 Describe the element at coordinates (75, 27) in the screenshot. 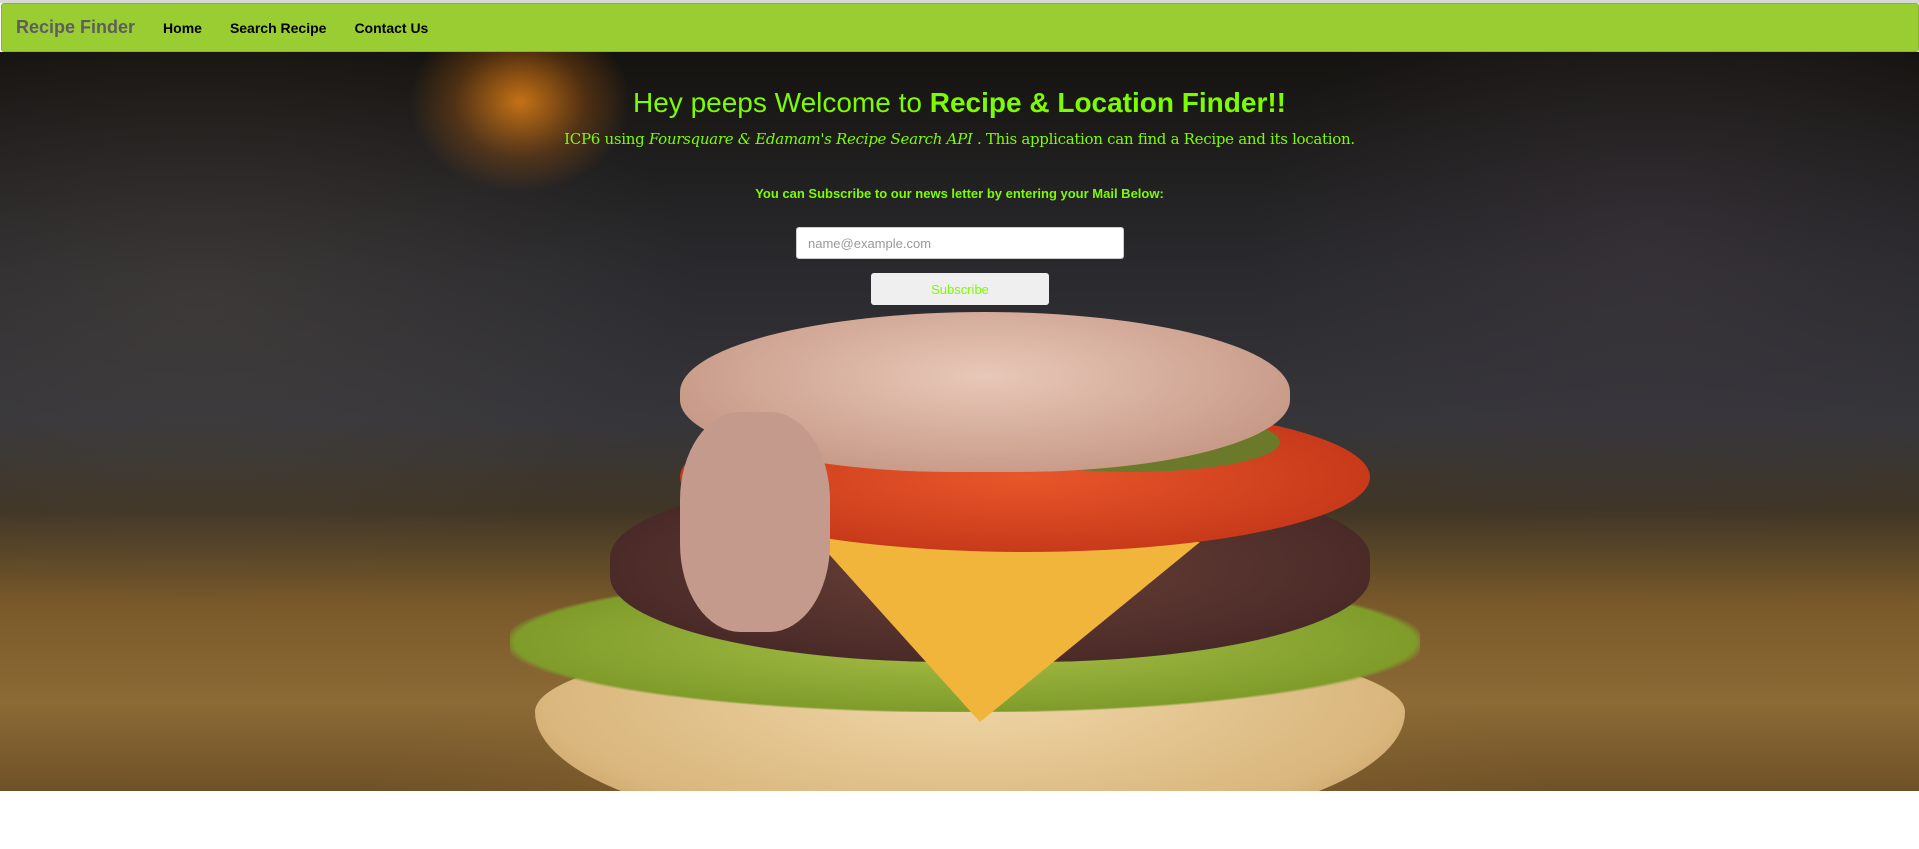

I see `brand-link: Recipe Finder` at that location.